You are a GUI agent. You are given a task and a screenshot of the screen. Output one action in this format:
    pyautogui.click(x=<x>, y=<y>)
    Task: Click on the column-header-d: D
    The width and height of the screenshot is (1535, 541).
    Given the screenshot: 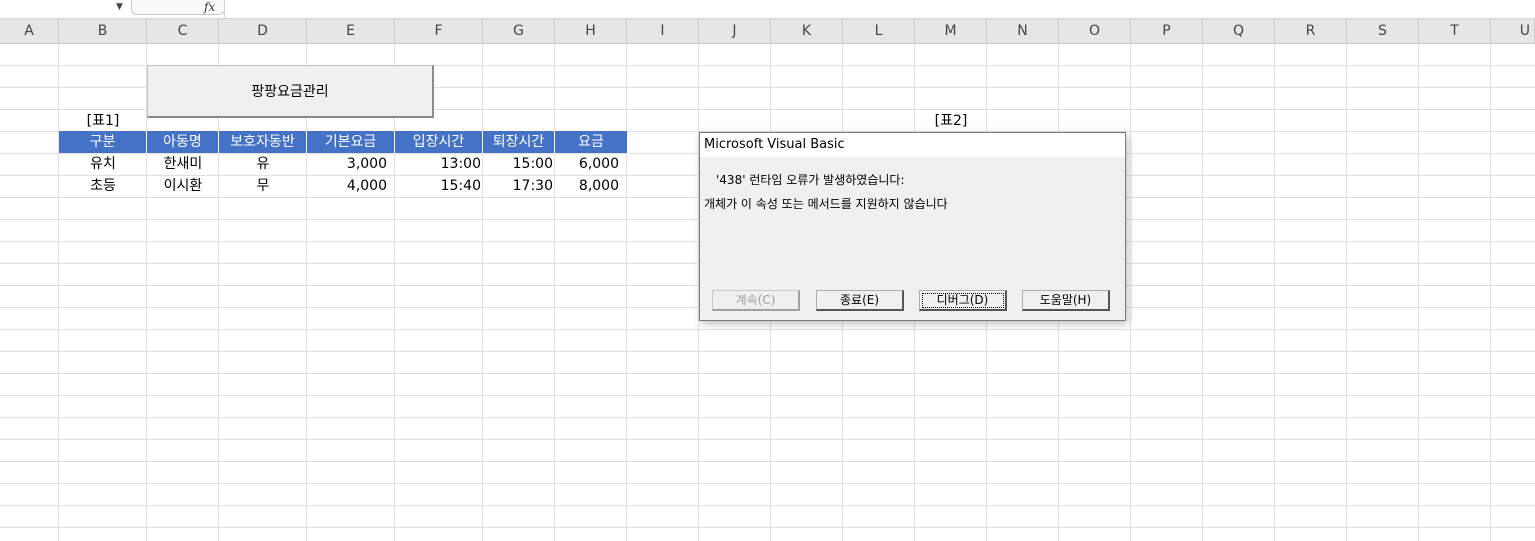 What is the action you would take?
    pyautogui.click(x=263, y=31)
    